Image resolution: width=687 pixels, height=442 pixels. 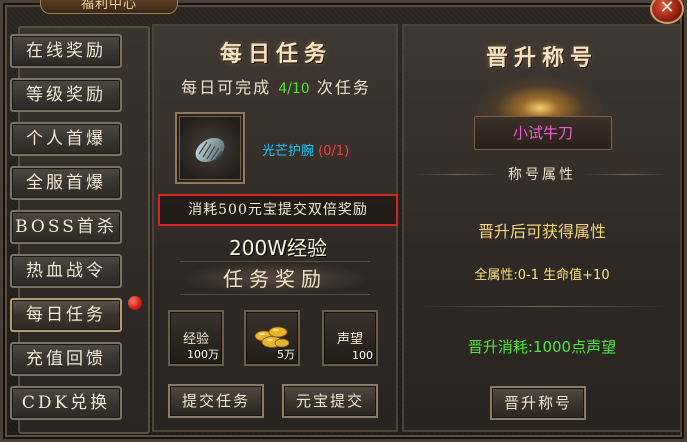 I want to click on reward-slot-exp: 经验 100万, so click(x=196, y=338).